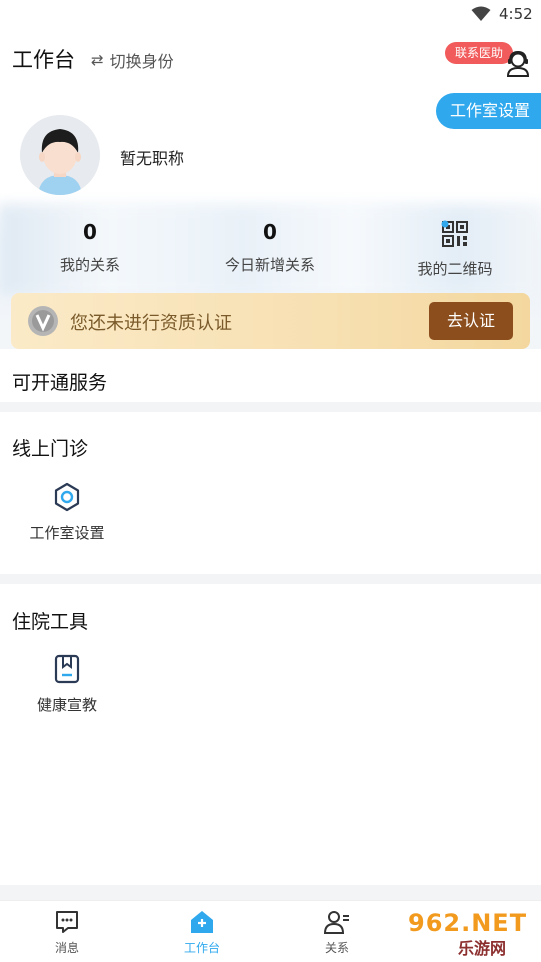  Describe the element at coordinates (479, 53) in the screenshot. I see `contact-assistant-badge: 联系医助` at that location.